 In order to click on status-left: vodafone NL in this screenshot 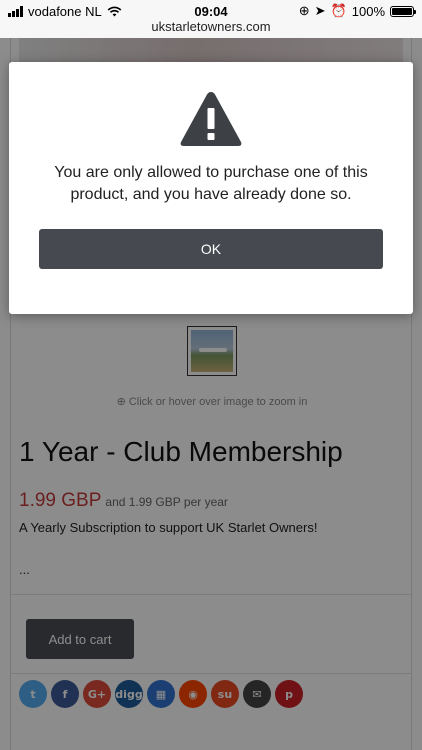, I will do `click(65, 11)`.